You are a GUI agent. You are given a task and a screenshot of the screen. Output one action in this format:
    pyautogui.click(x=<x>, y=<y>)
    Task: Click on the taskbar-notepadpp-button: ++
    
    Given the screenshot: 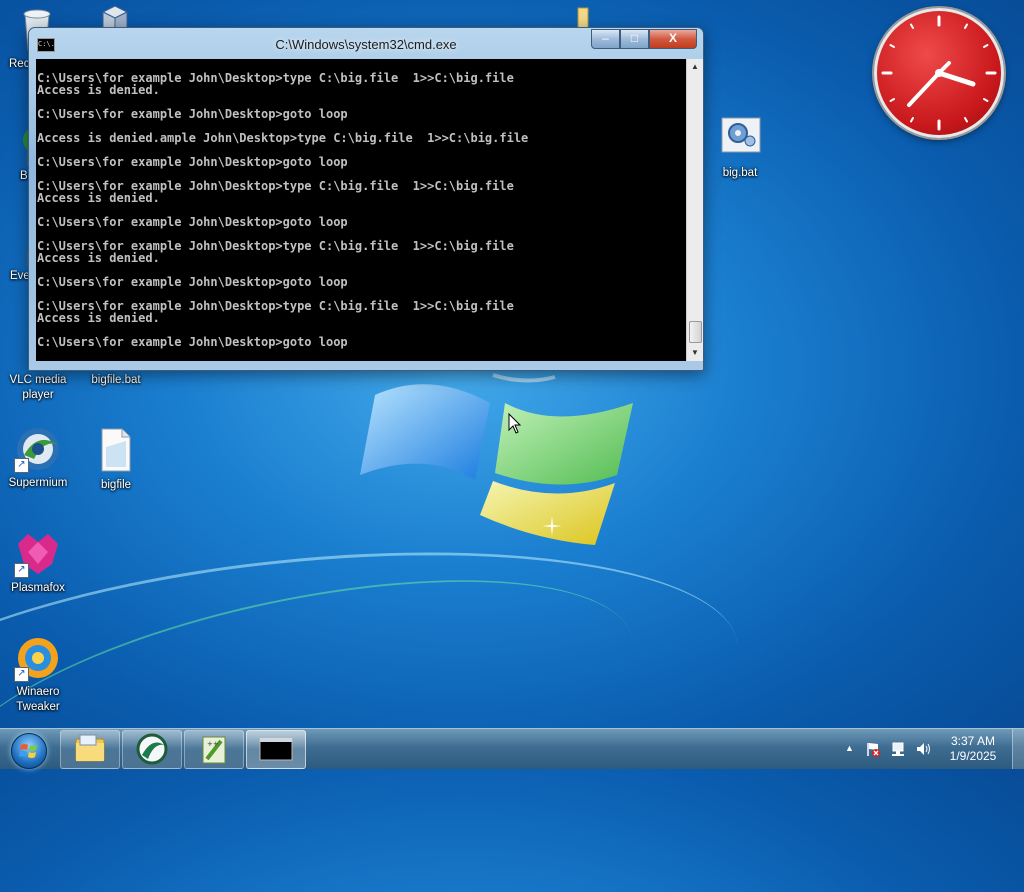 What is the action you would take?
    pyautogui.click(x=214, y=749)
    